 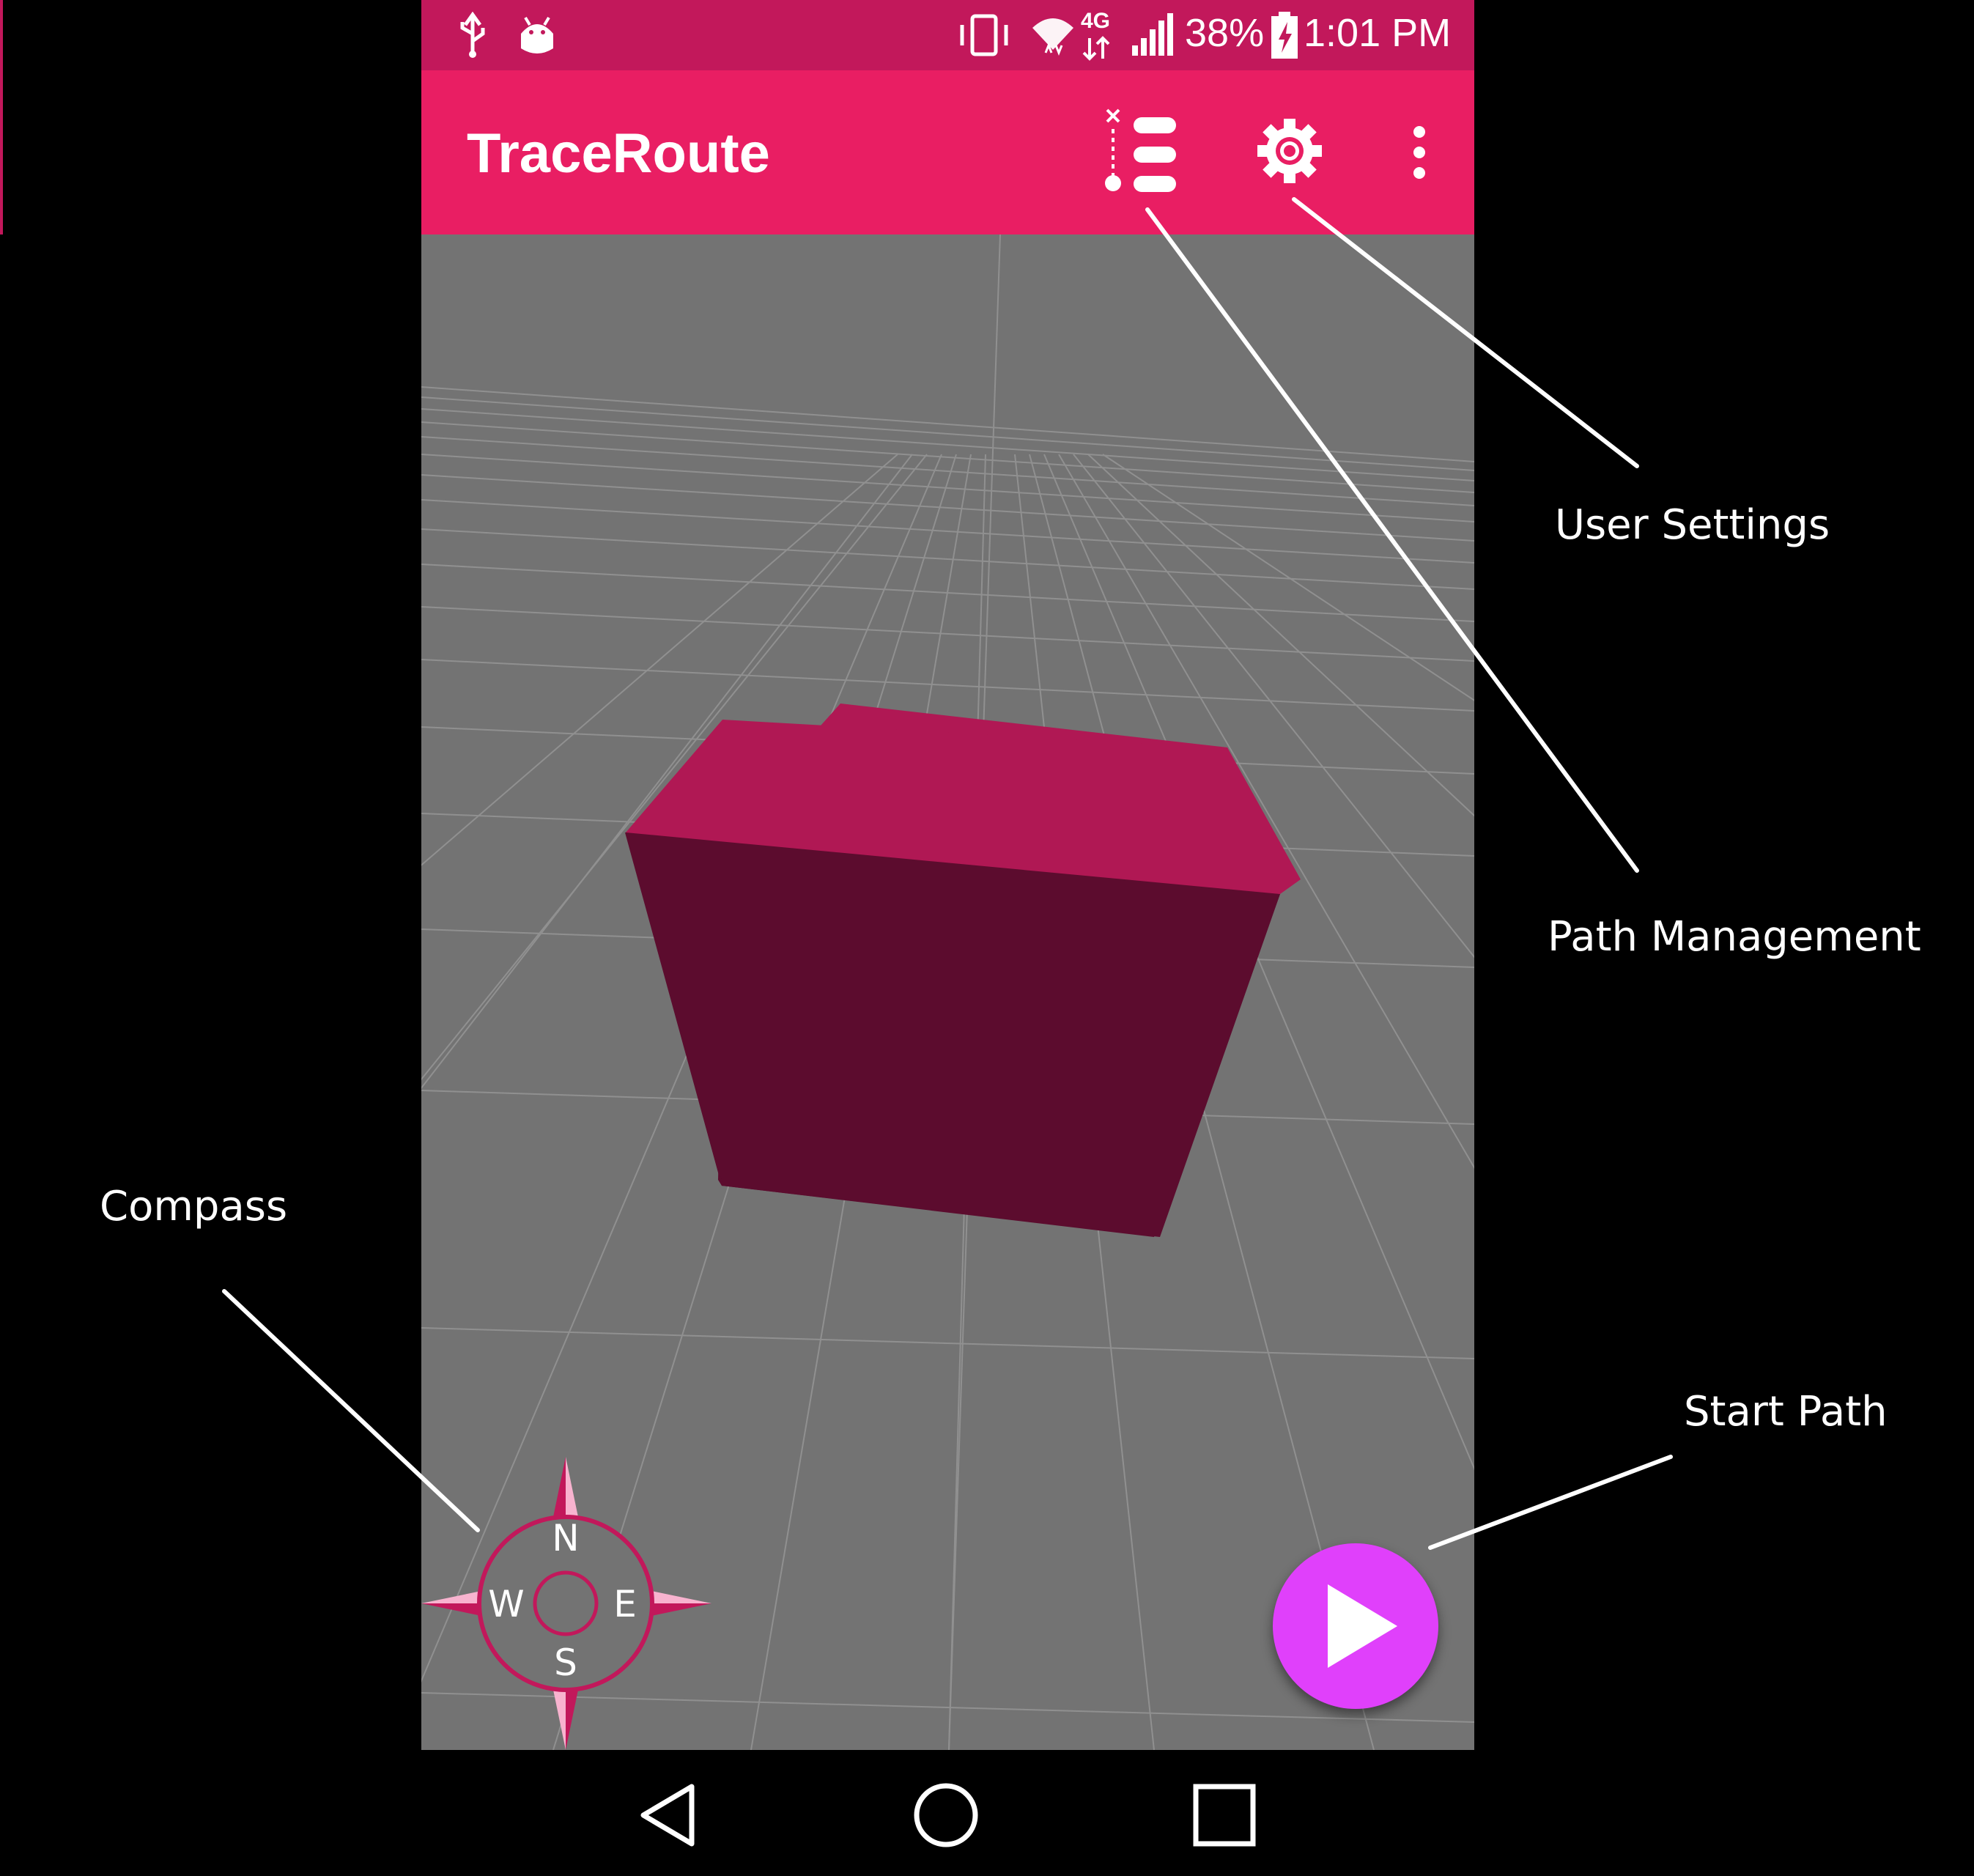 What do you see at coordinates (1786, 1412) in the screenshot?
I see `annotation-start-path: Start Path` at bounding box center [1786, 1412].